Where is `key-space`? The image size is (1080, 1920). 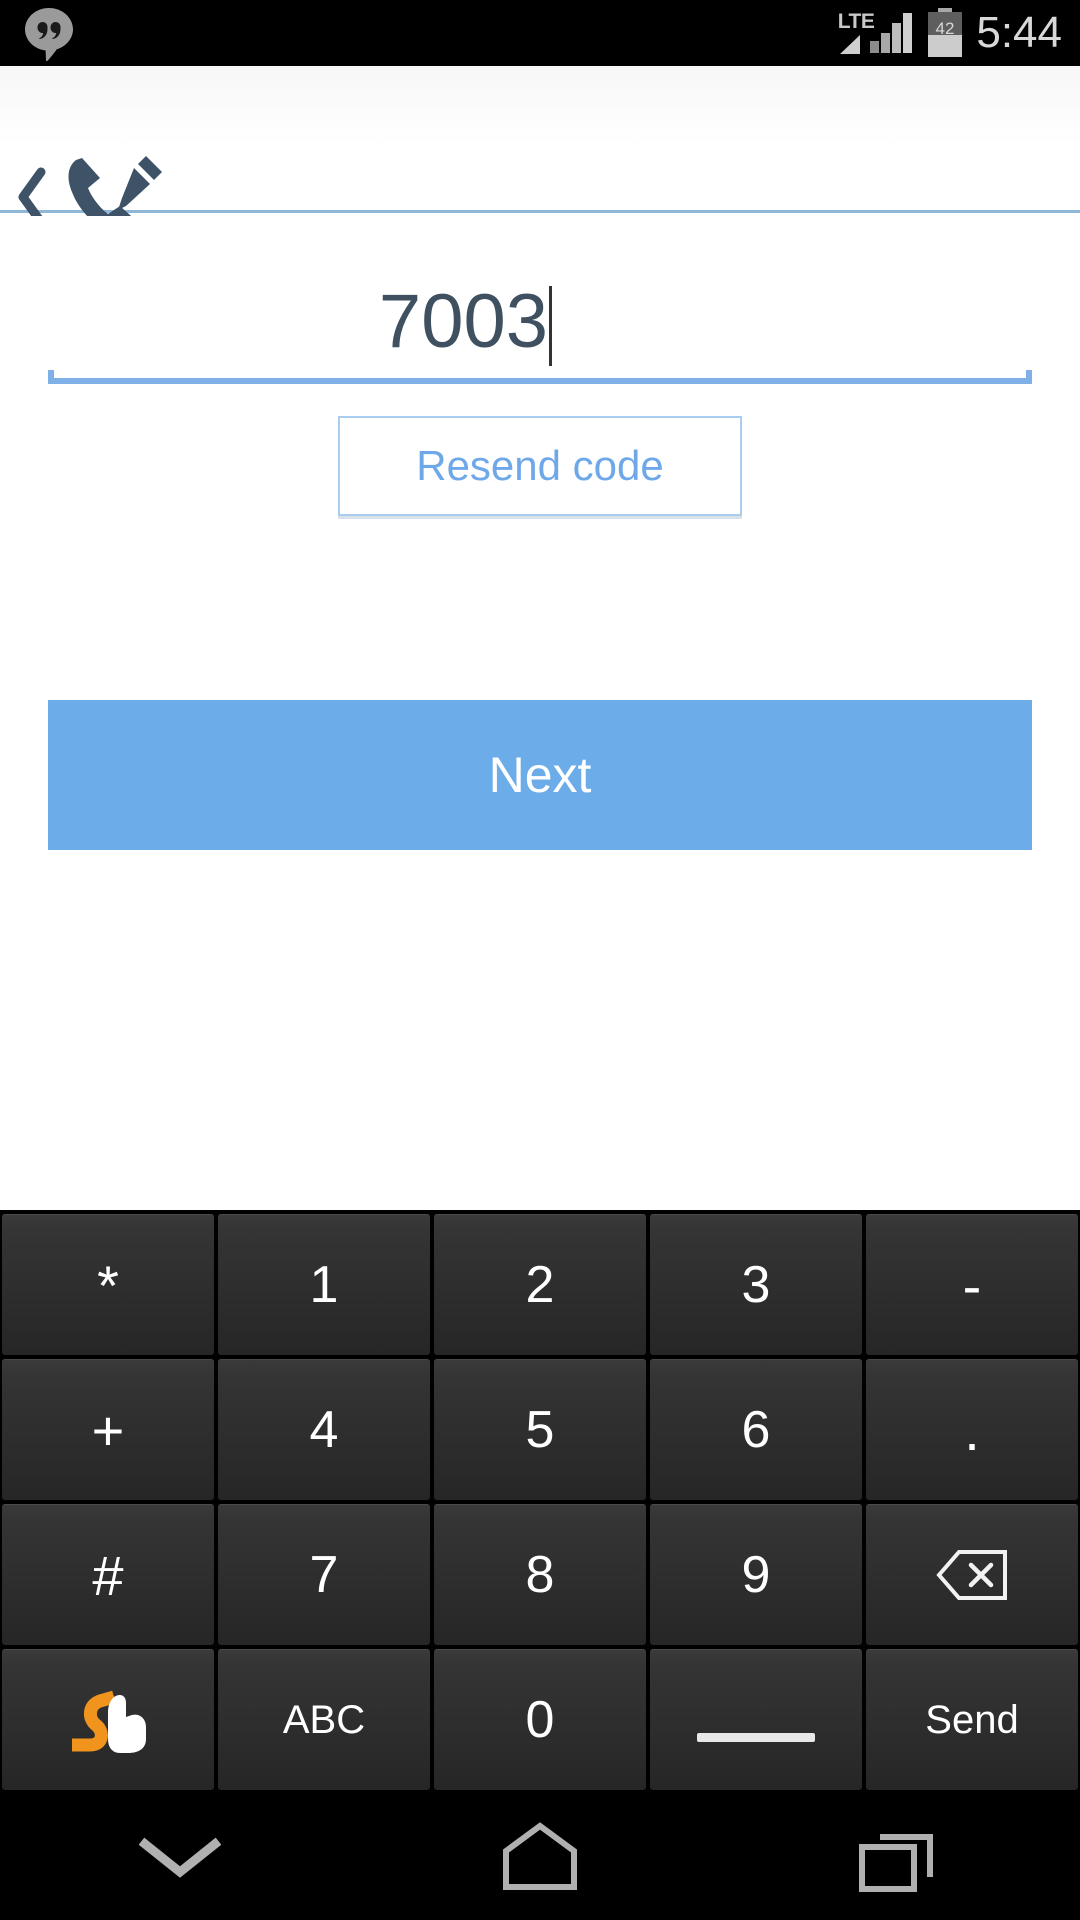 key-space is located at coordinates (756, 1719).